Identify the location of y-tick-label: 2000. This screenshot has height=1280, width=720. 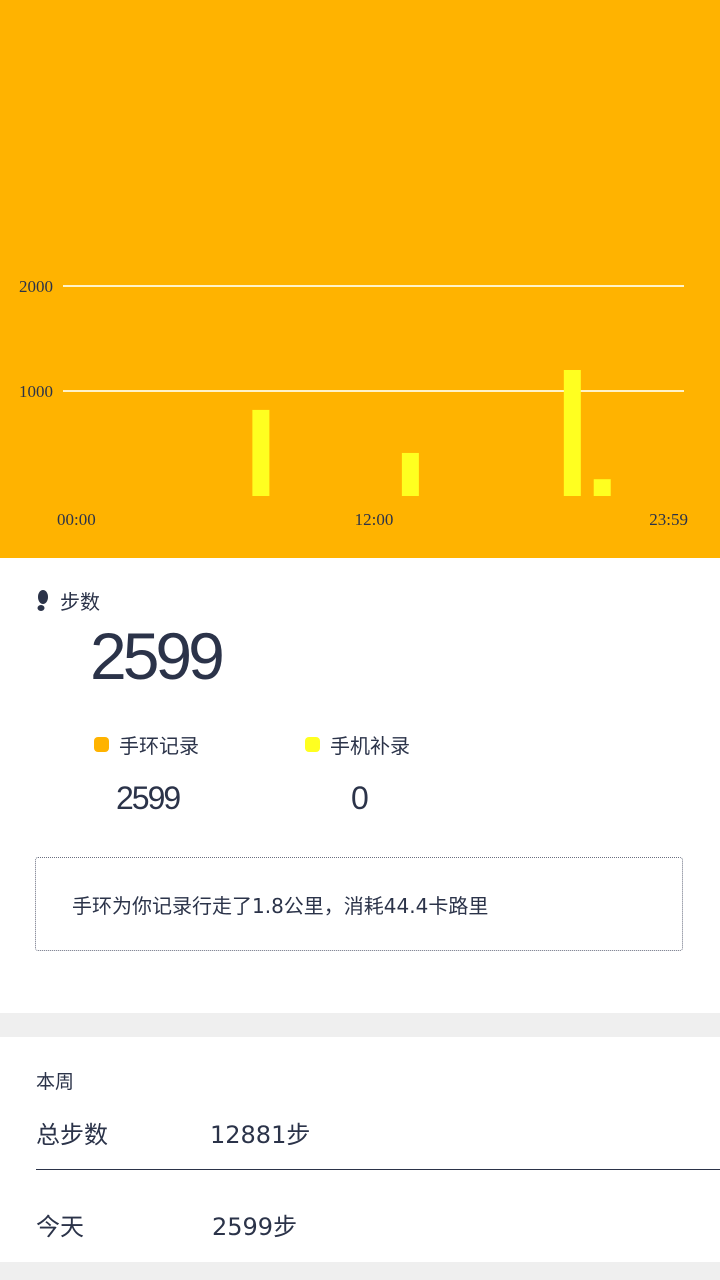
(36, 286).